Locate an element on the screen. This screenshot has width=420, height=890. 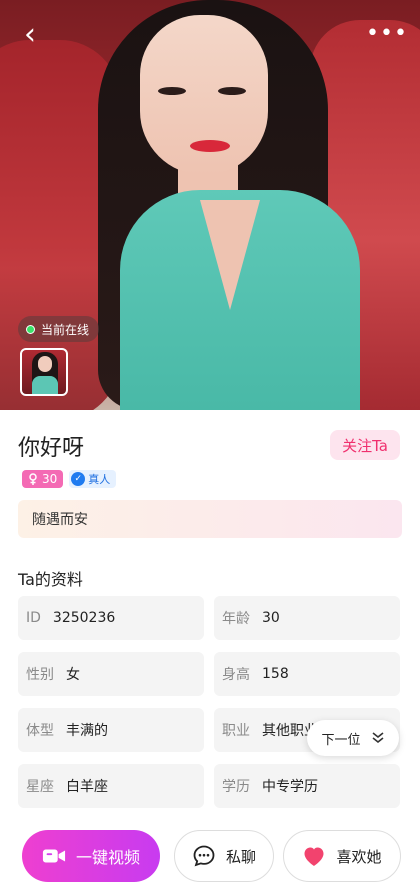
detail-label: 体型 is located at coordinates (40, 731).